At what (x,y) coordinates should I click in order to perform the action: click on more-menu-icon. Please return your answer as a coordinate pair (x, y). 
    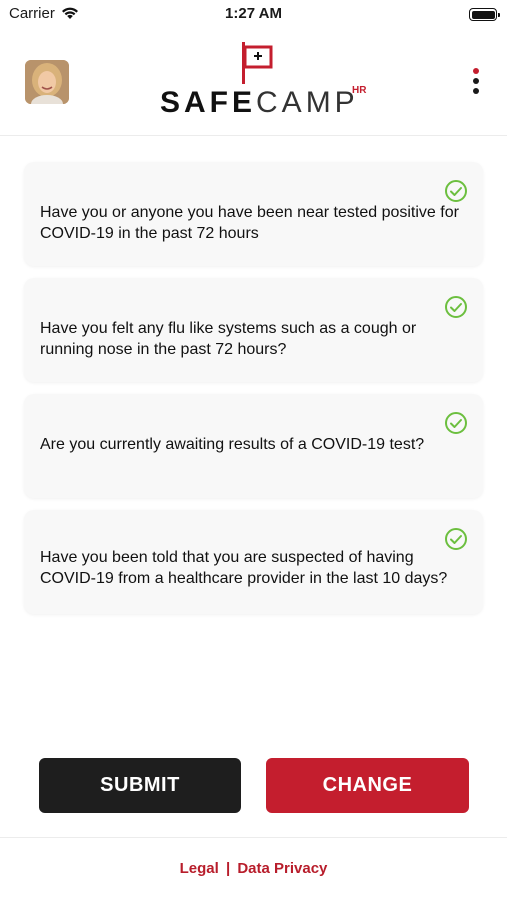
    Looking at the image, I should click on (476, 84).